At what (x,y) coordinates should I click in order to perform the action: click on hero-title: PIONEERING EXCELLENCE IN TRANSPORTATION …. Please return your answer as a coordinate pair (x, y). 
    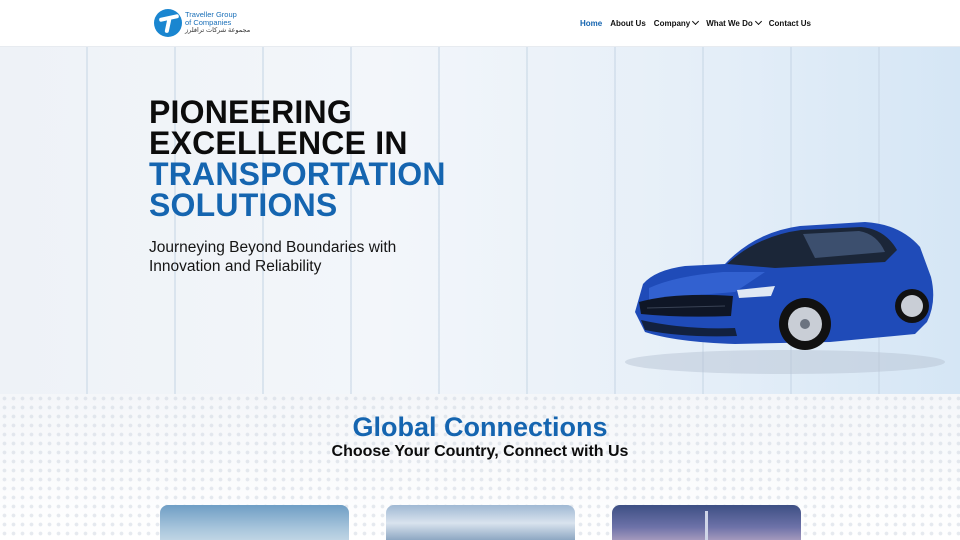
    Looking at the image, I should click on (309, 158).